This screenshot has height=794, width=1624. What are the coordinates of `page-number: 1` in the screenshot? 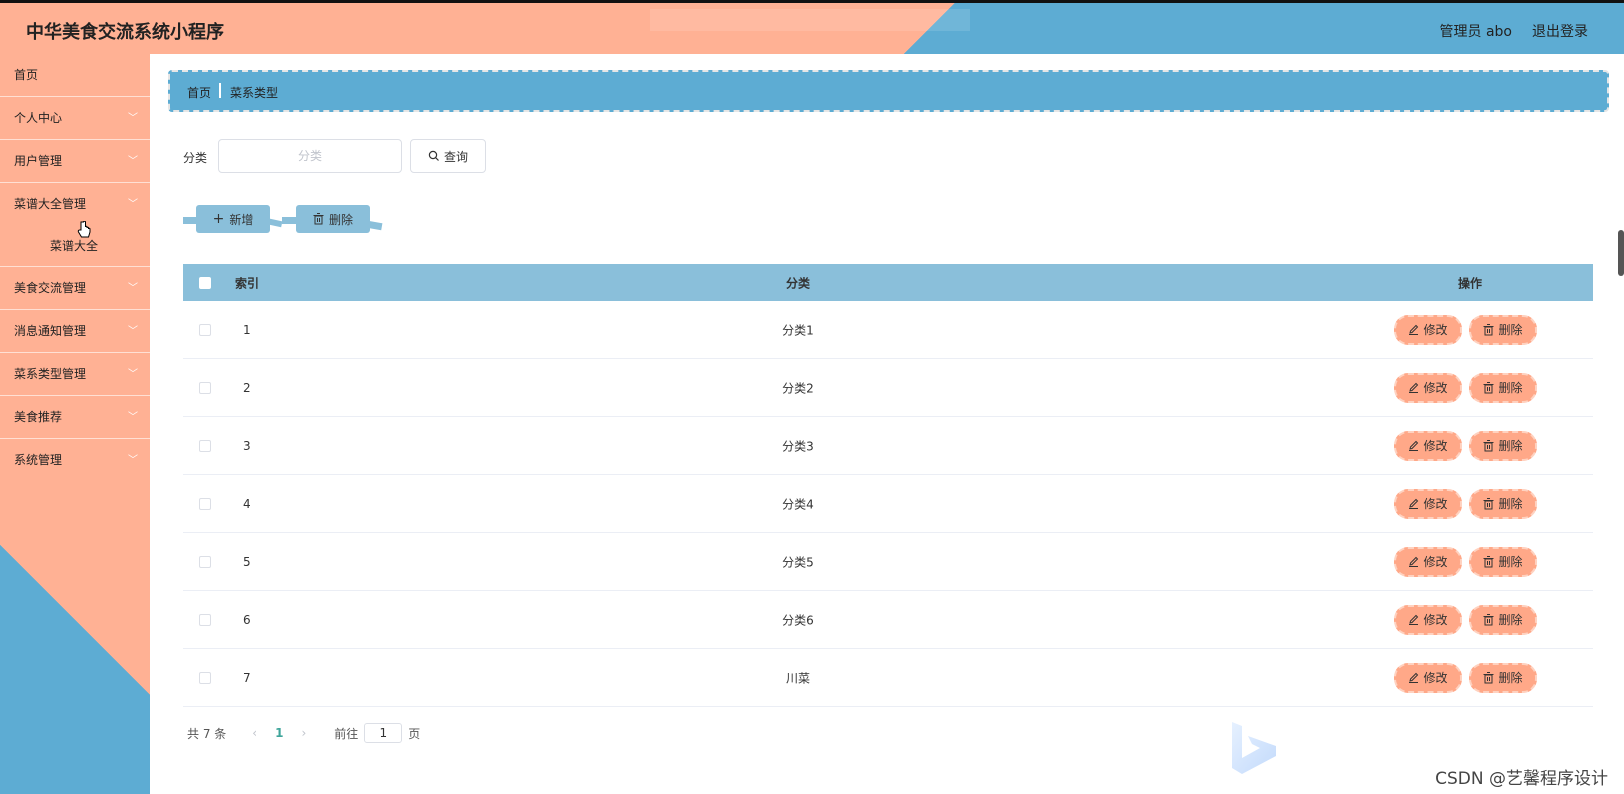 It's located at (279, 733).